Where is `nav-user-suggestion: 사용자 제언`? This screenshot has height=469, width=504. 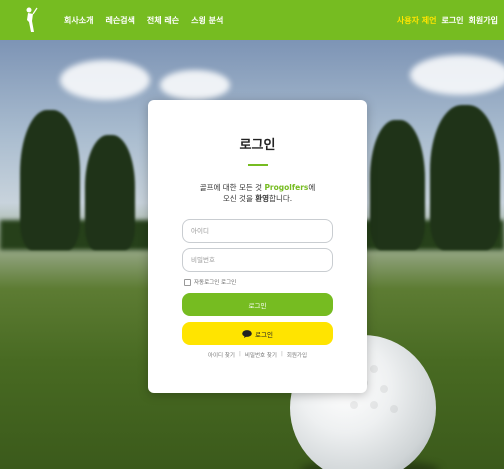 nav-user-suggestion: 사용자 제언 is located at coordinates (417, 20).